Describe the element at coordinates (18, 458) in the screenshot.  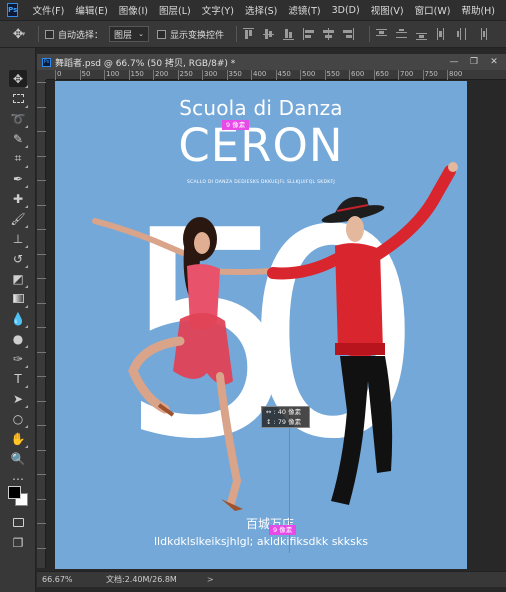
I see `zoom-tool-icon: 🔍` at that location.